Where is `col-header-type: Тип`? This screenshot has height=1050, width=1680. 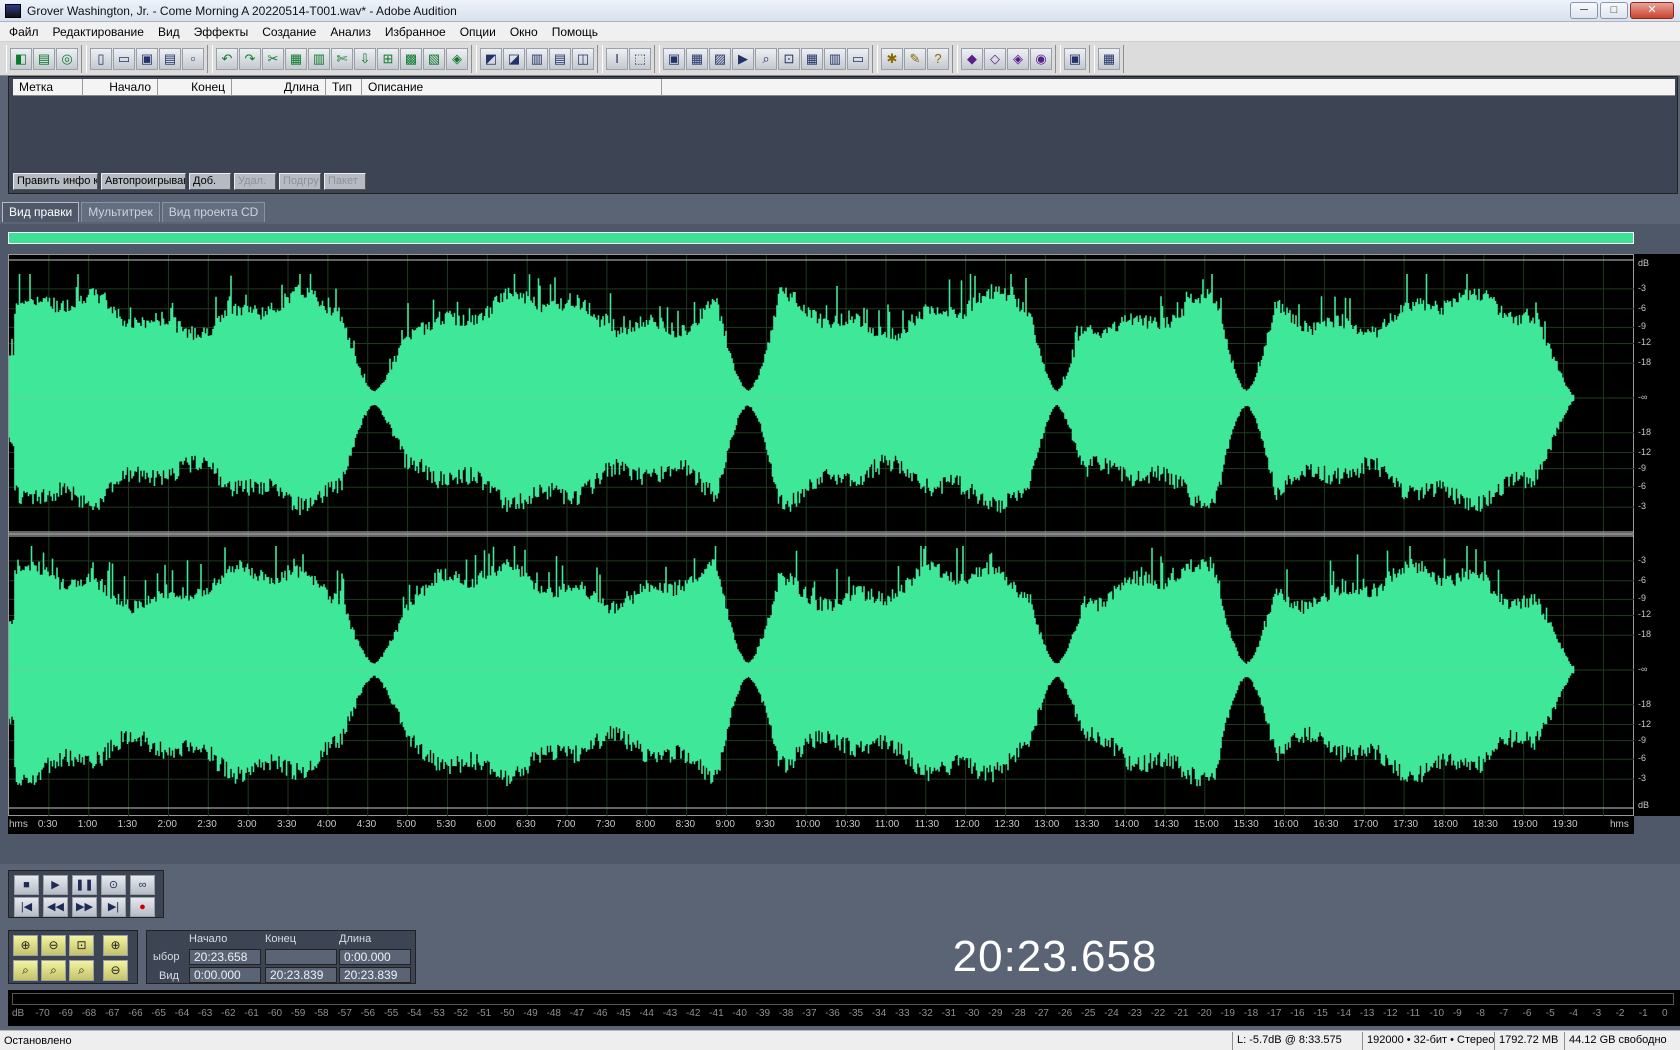 col-header-type: Тип is located at coordinates (344, 87).